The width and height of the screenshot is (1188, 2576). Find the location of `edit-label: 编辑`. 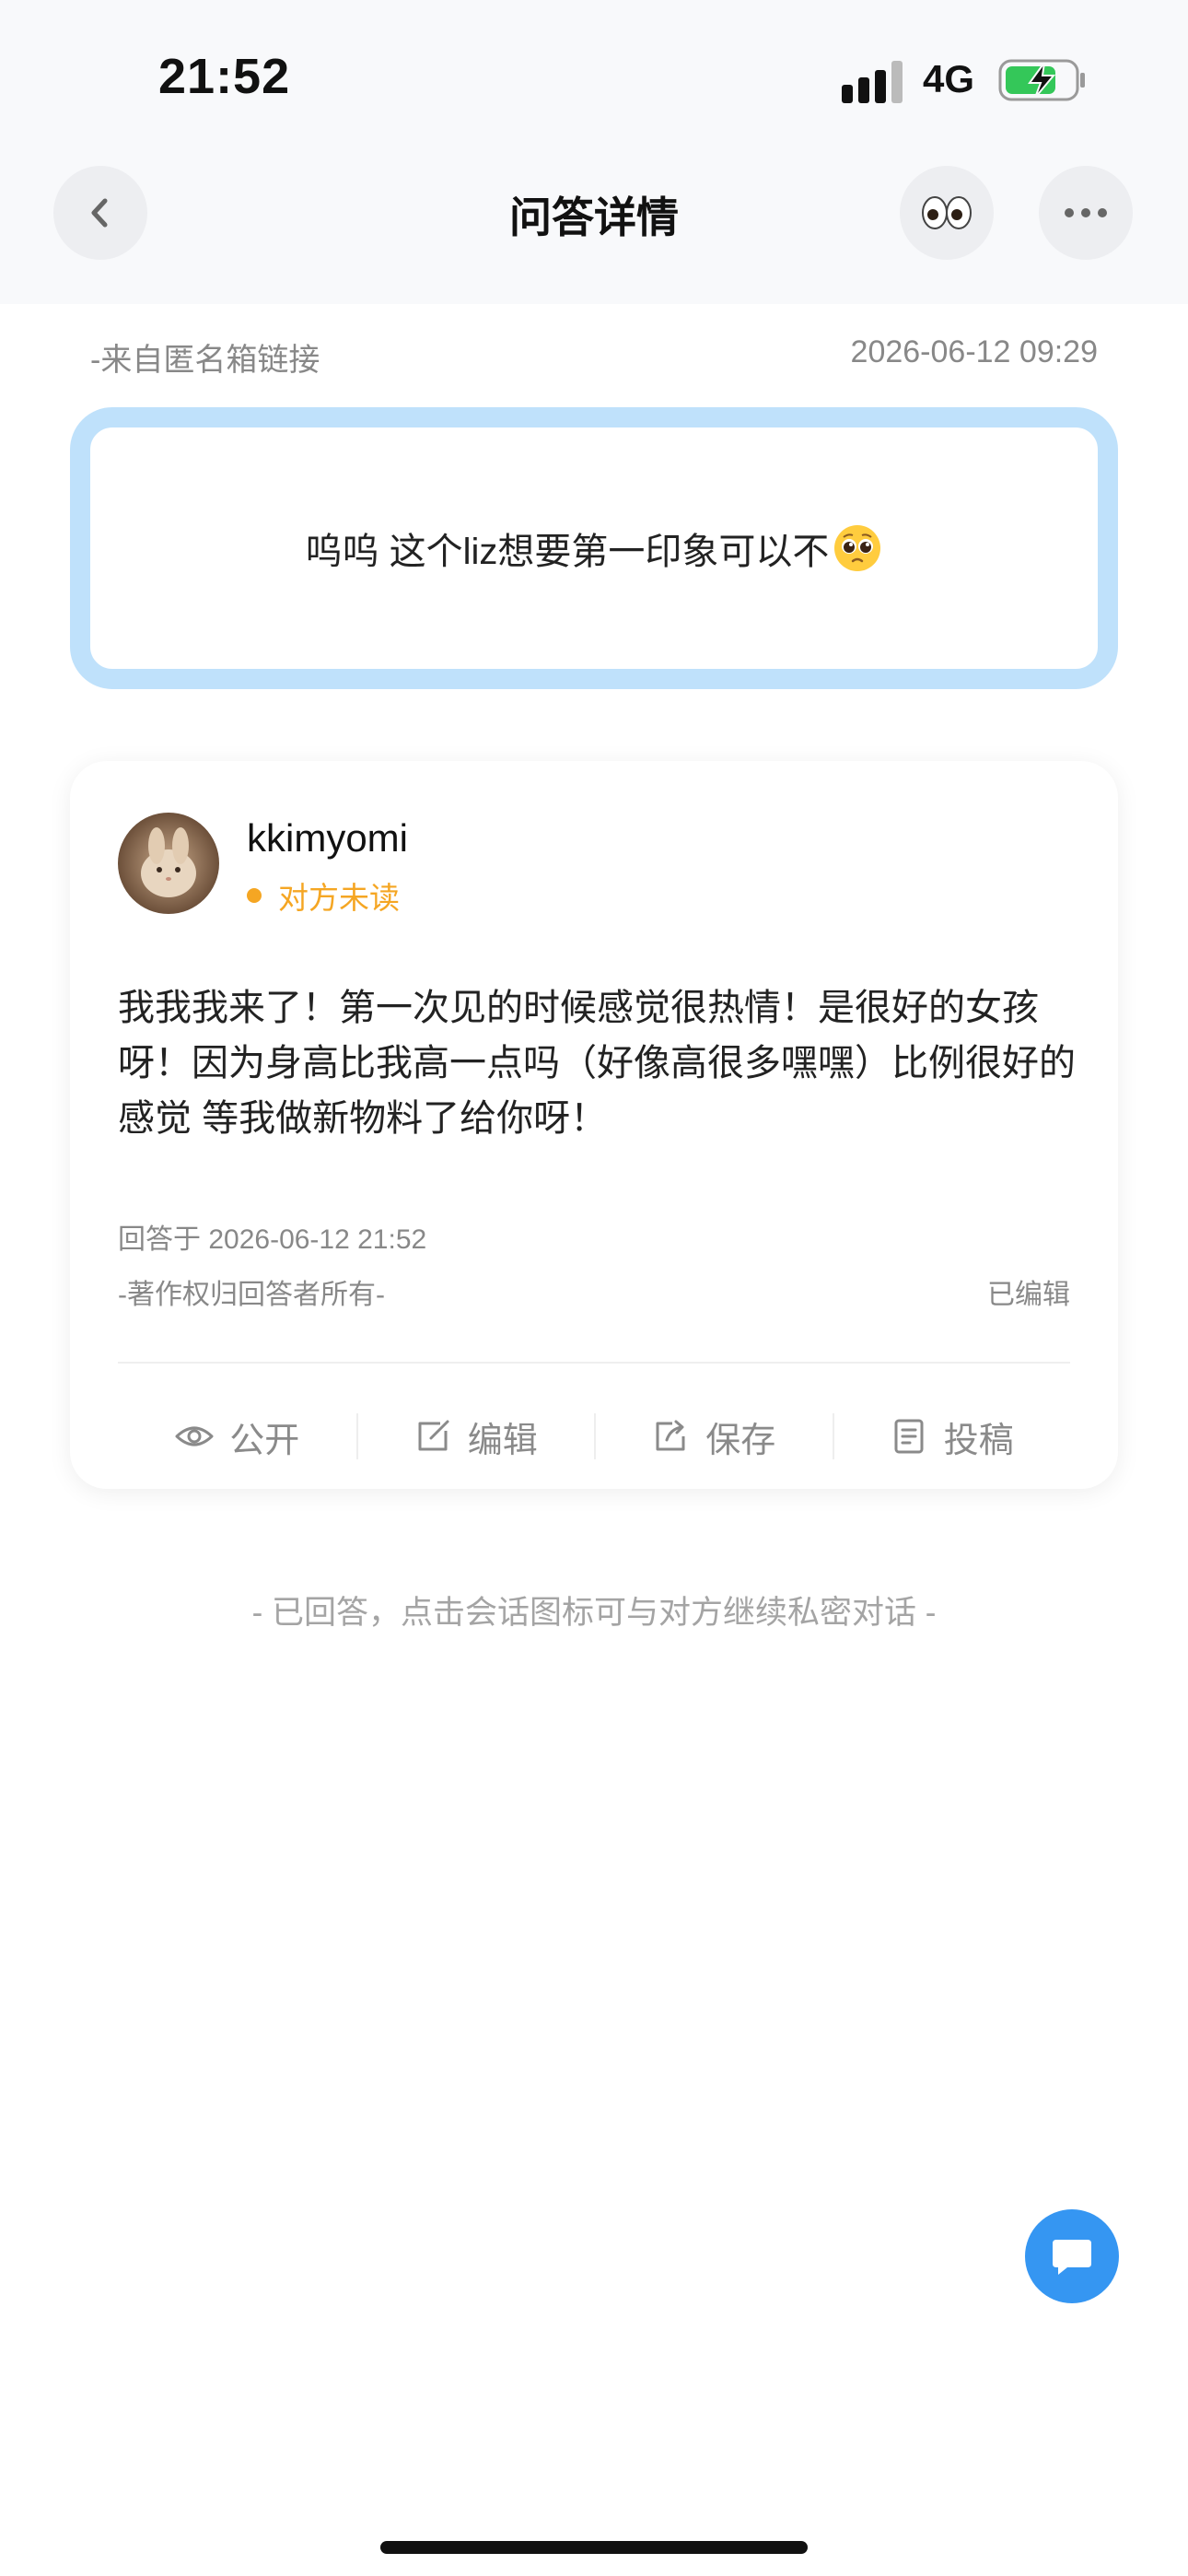

edit-label: 编辑 is located at coordinates (502, 1440).